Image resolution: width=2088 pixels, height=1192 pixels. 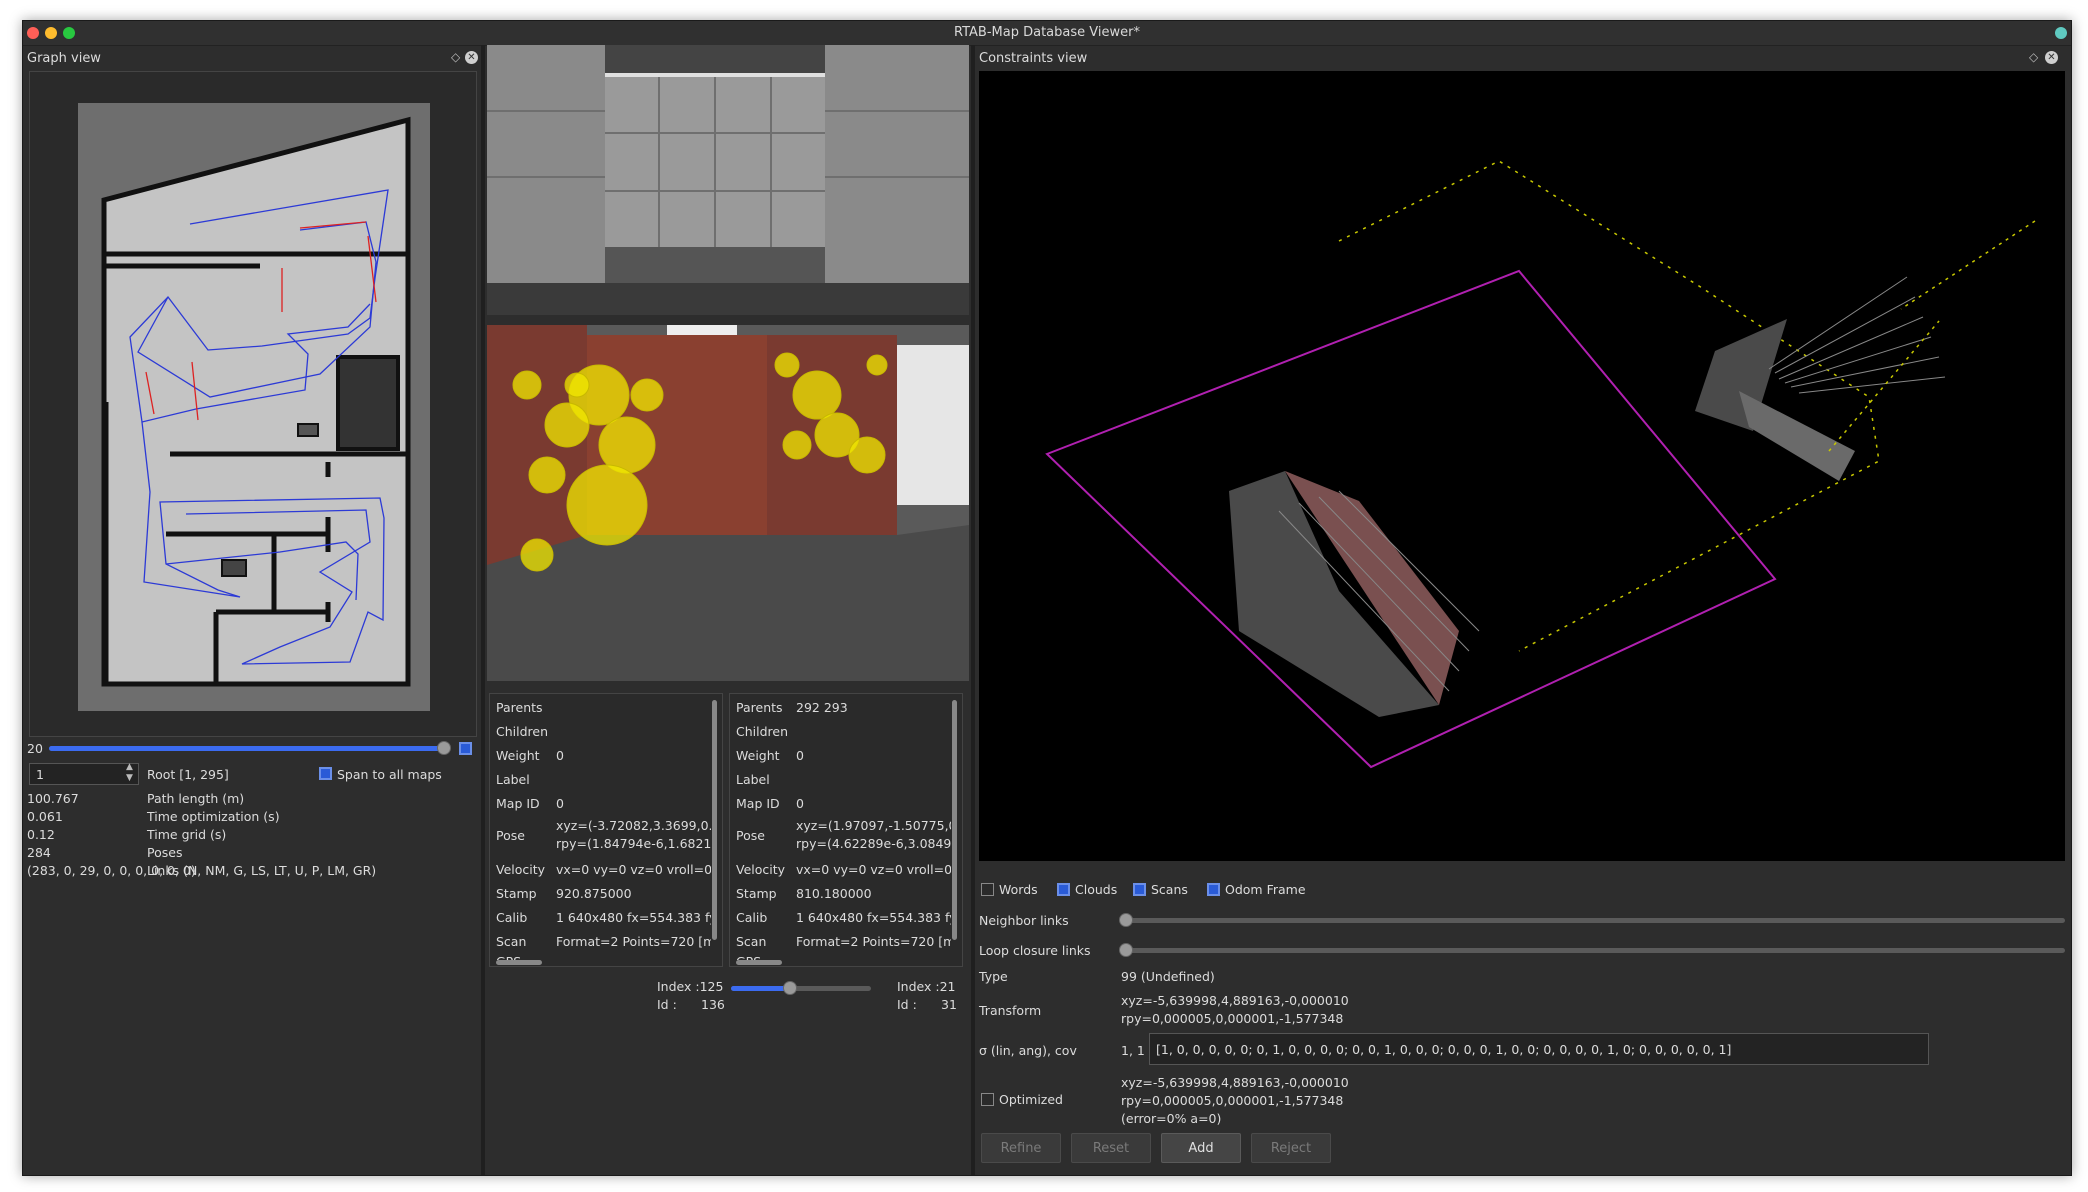 What do you see at coordinates (1126, 920) in the screenshot?
I see `neighbor-links-handle` at bounding box center [1126, 920].